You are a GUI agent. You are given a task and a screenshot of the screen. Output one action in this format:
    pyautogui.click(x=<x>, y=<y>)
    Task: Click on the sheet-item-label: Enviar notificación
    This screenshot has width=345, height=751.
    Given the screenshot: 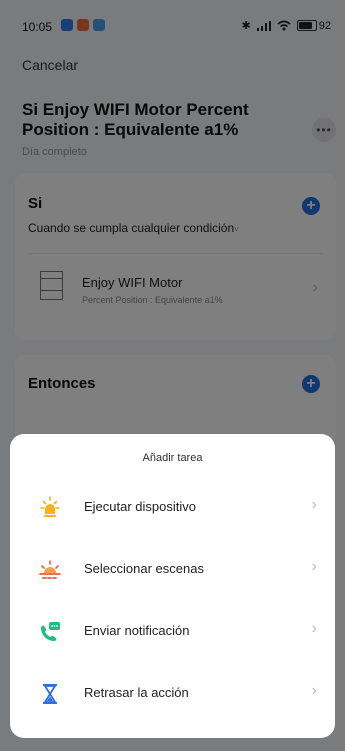 What is the action you would take?
    pyautogui.click(x=137, y=630)
    